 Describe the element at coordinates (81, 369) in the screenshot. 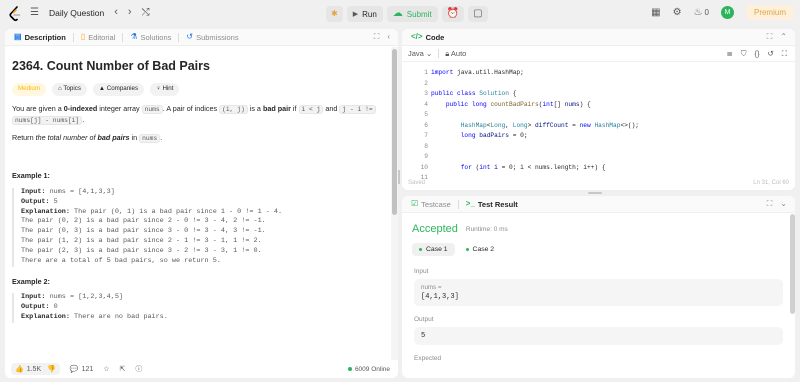

I see `comments-button: 💬 121` at that location.